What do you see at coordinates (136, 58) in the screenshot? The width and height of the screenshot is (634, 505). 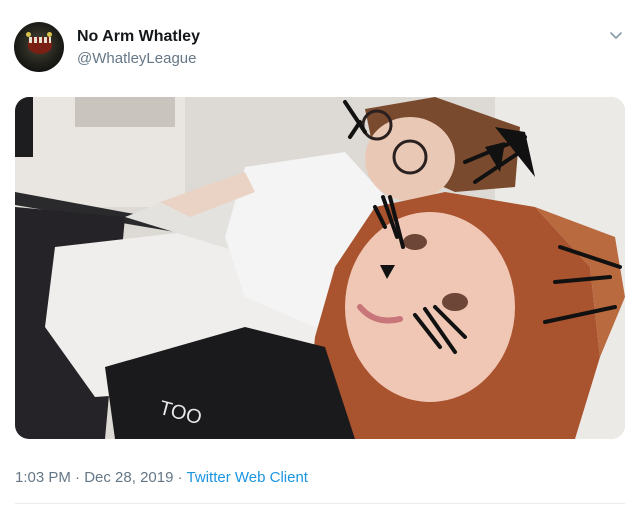 I see `author-handle: @WhatleyLeague` at bounding box center [136, 58].